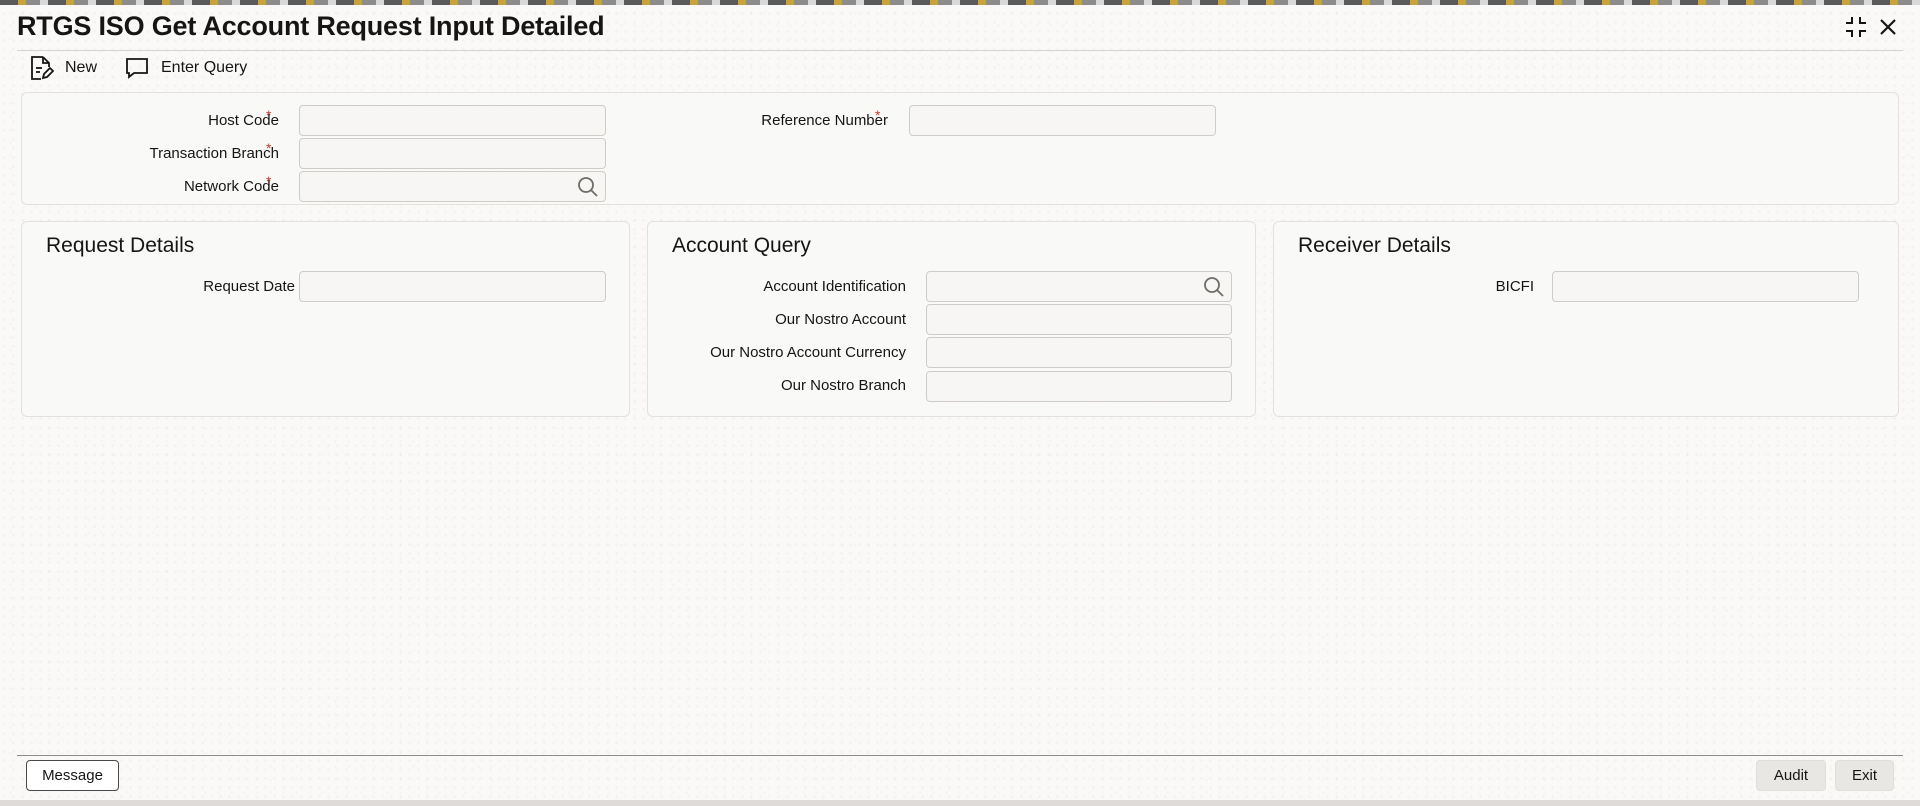 The image size is (1920, 806). Describe the element at coordinates (878, 115) in the screenshot. I see `reference-number-required-marker: *` at that location.